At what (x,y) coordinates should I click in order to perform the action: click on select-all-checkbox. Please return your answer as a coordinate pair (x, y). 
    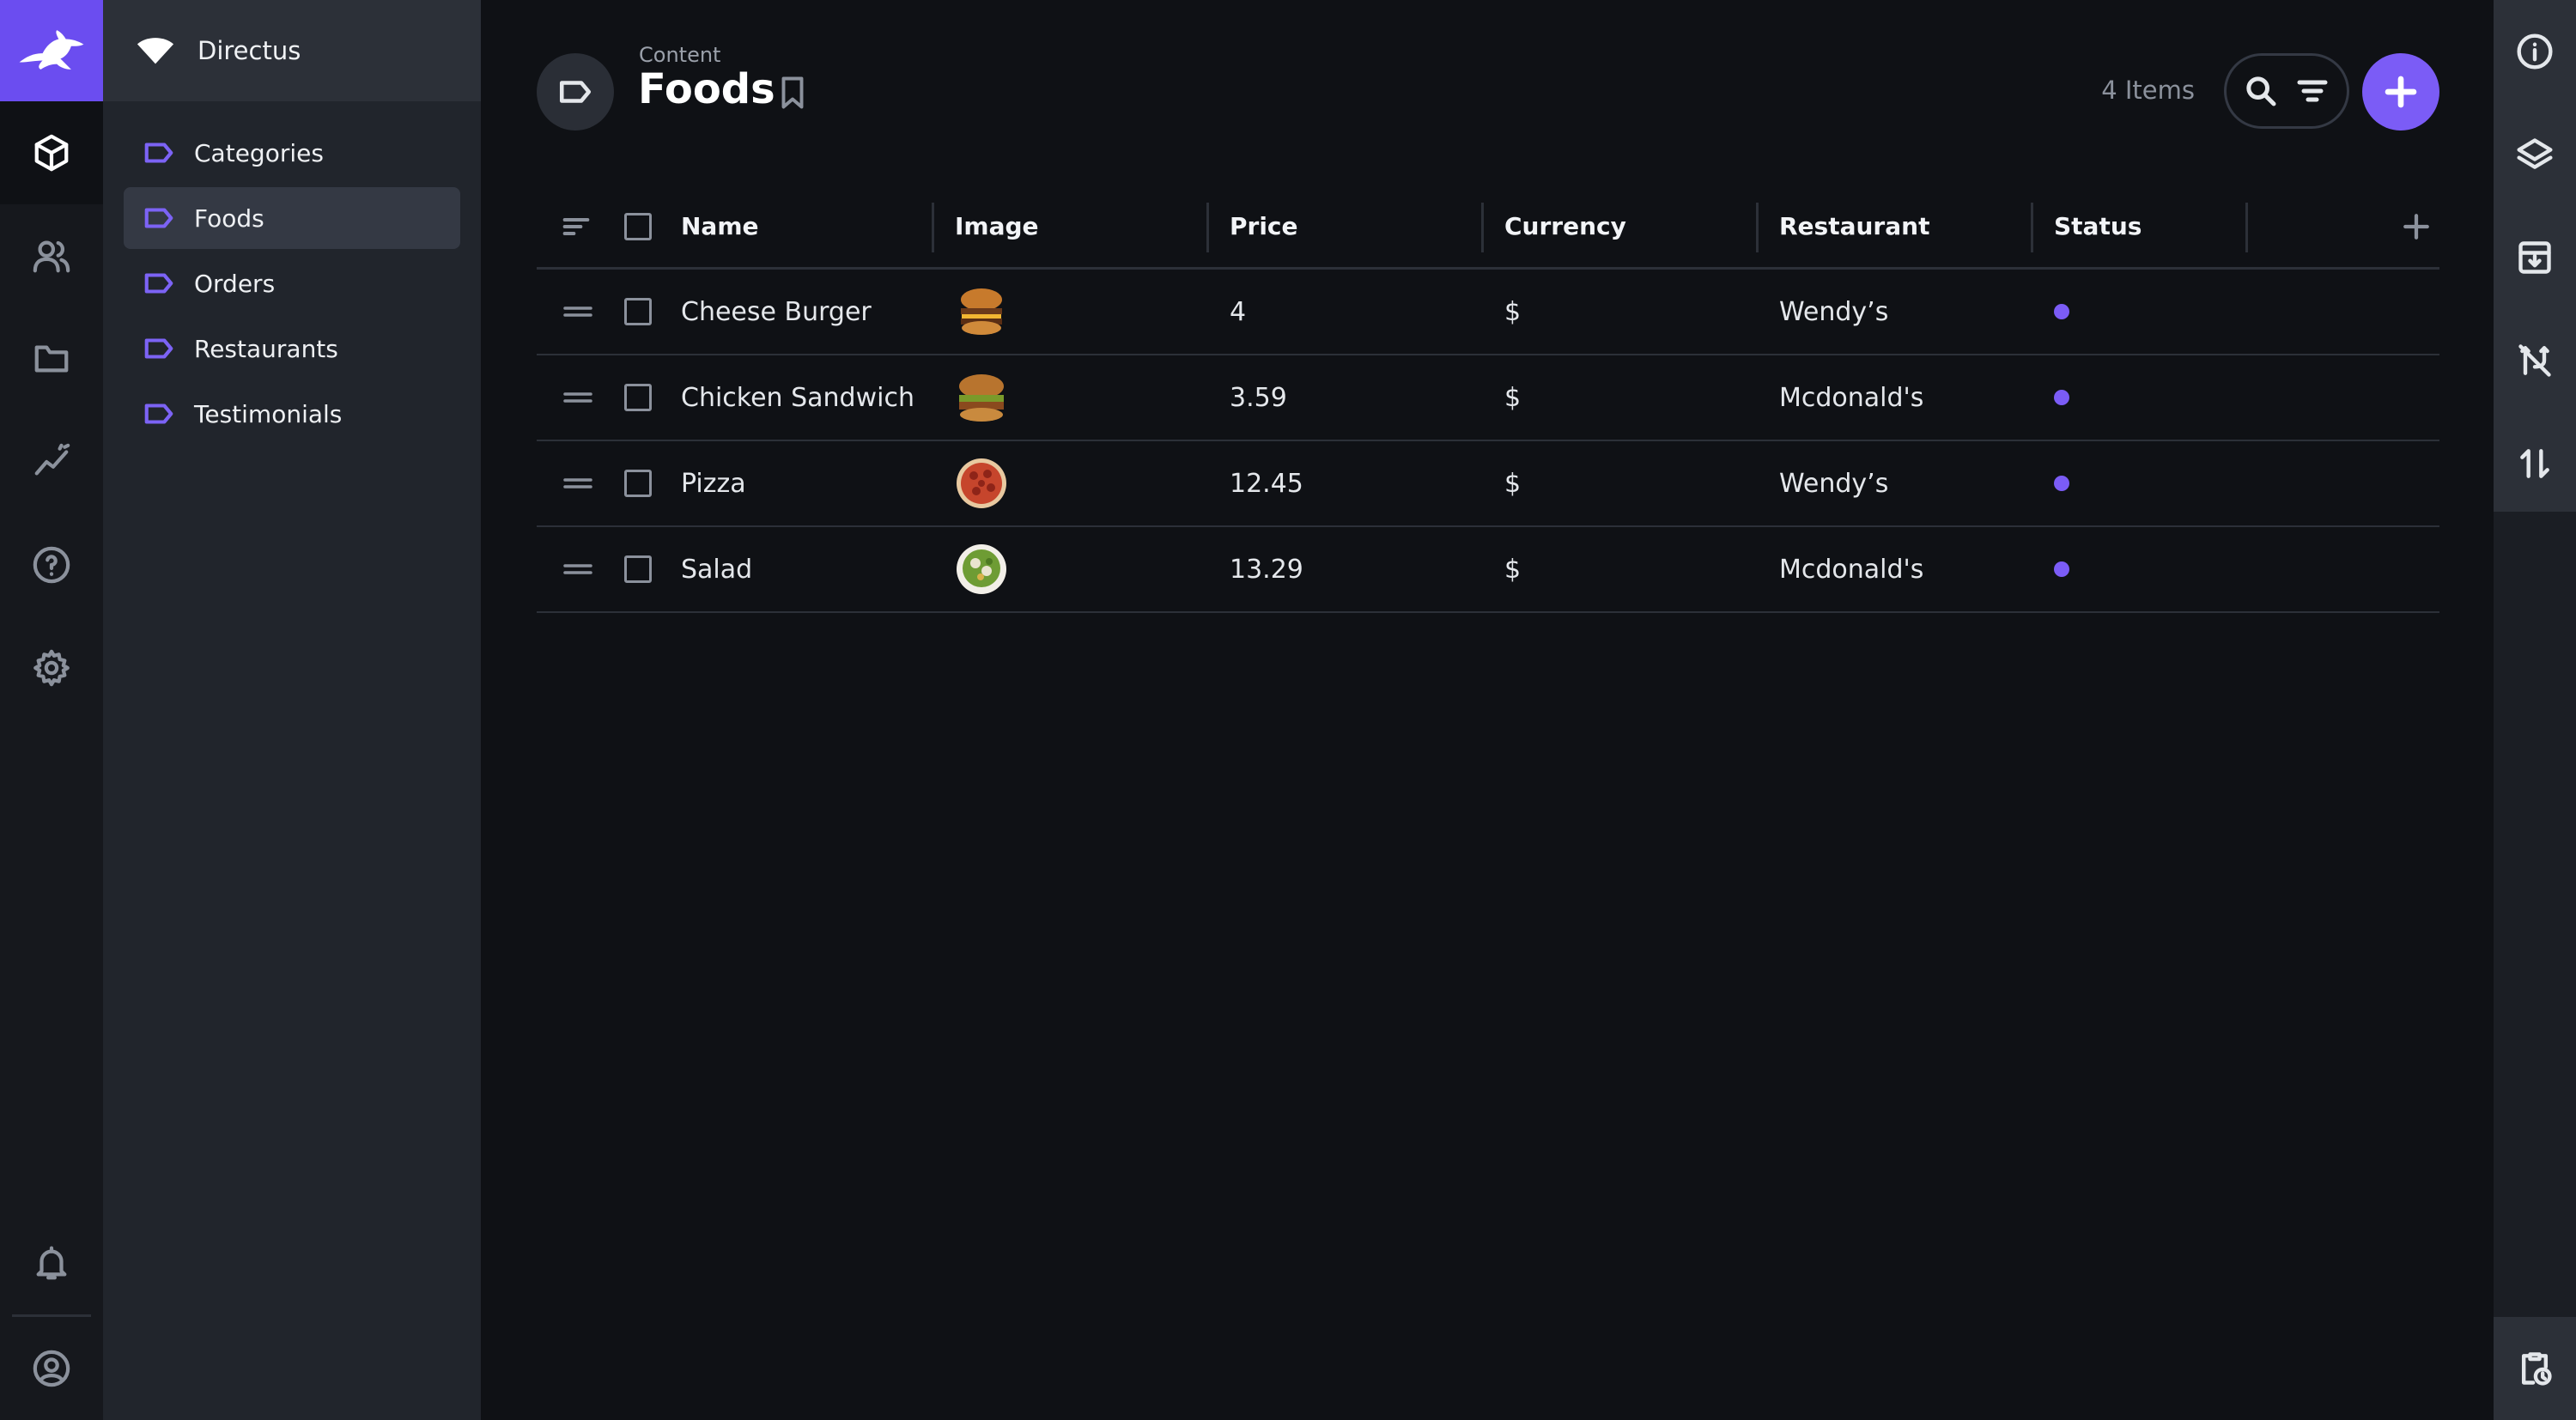
    Looking at the image, I should click on (638, 226).